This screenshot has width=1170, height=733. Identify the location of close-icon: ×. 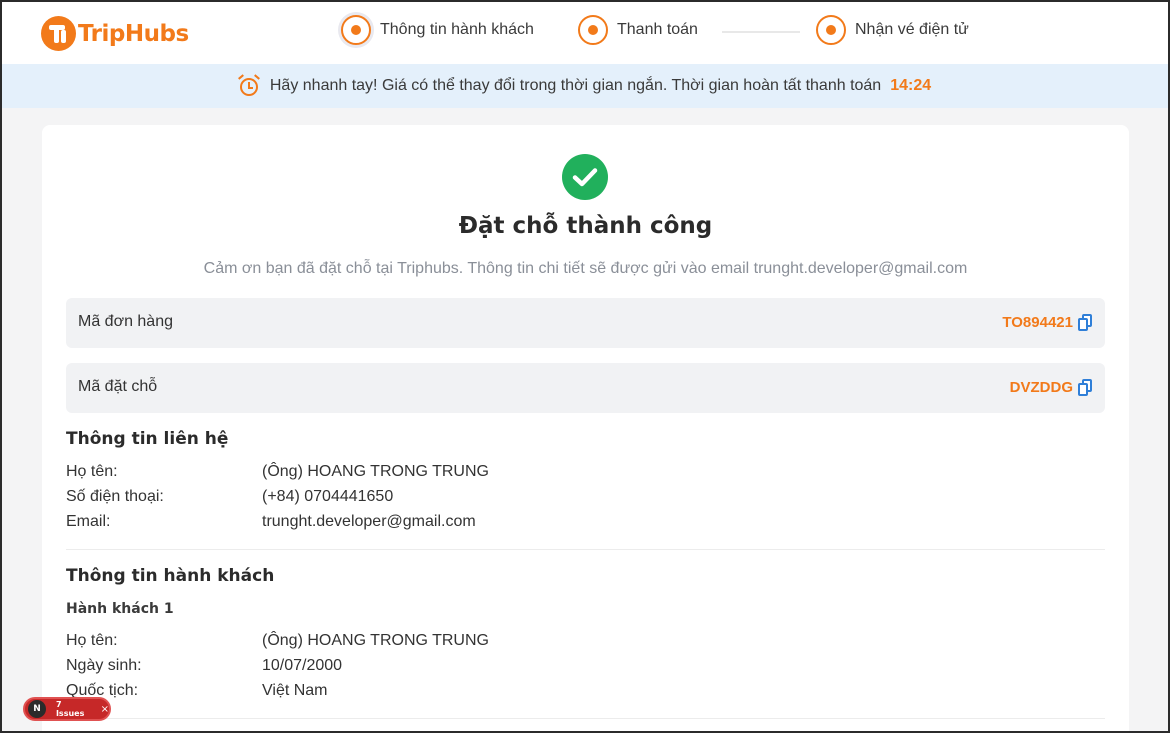
(105, 709).